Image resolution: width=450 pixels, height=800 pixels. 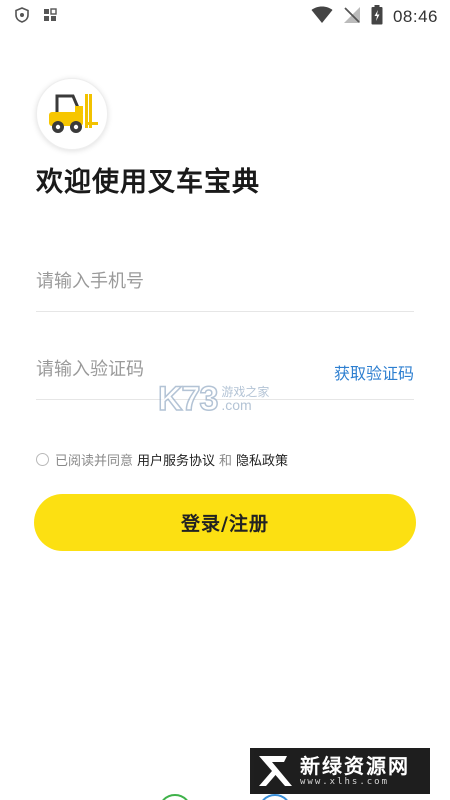 I want to click on agreement-prefix: 已阅读并同意, so click(x=94, y=461).